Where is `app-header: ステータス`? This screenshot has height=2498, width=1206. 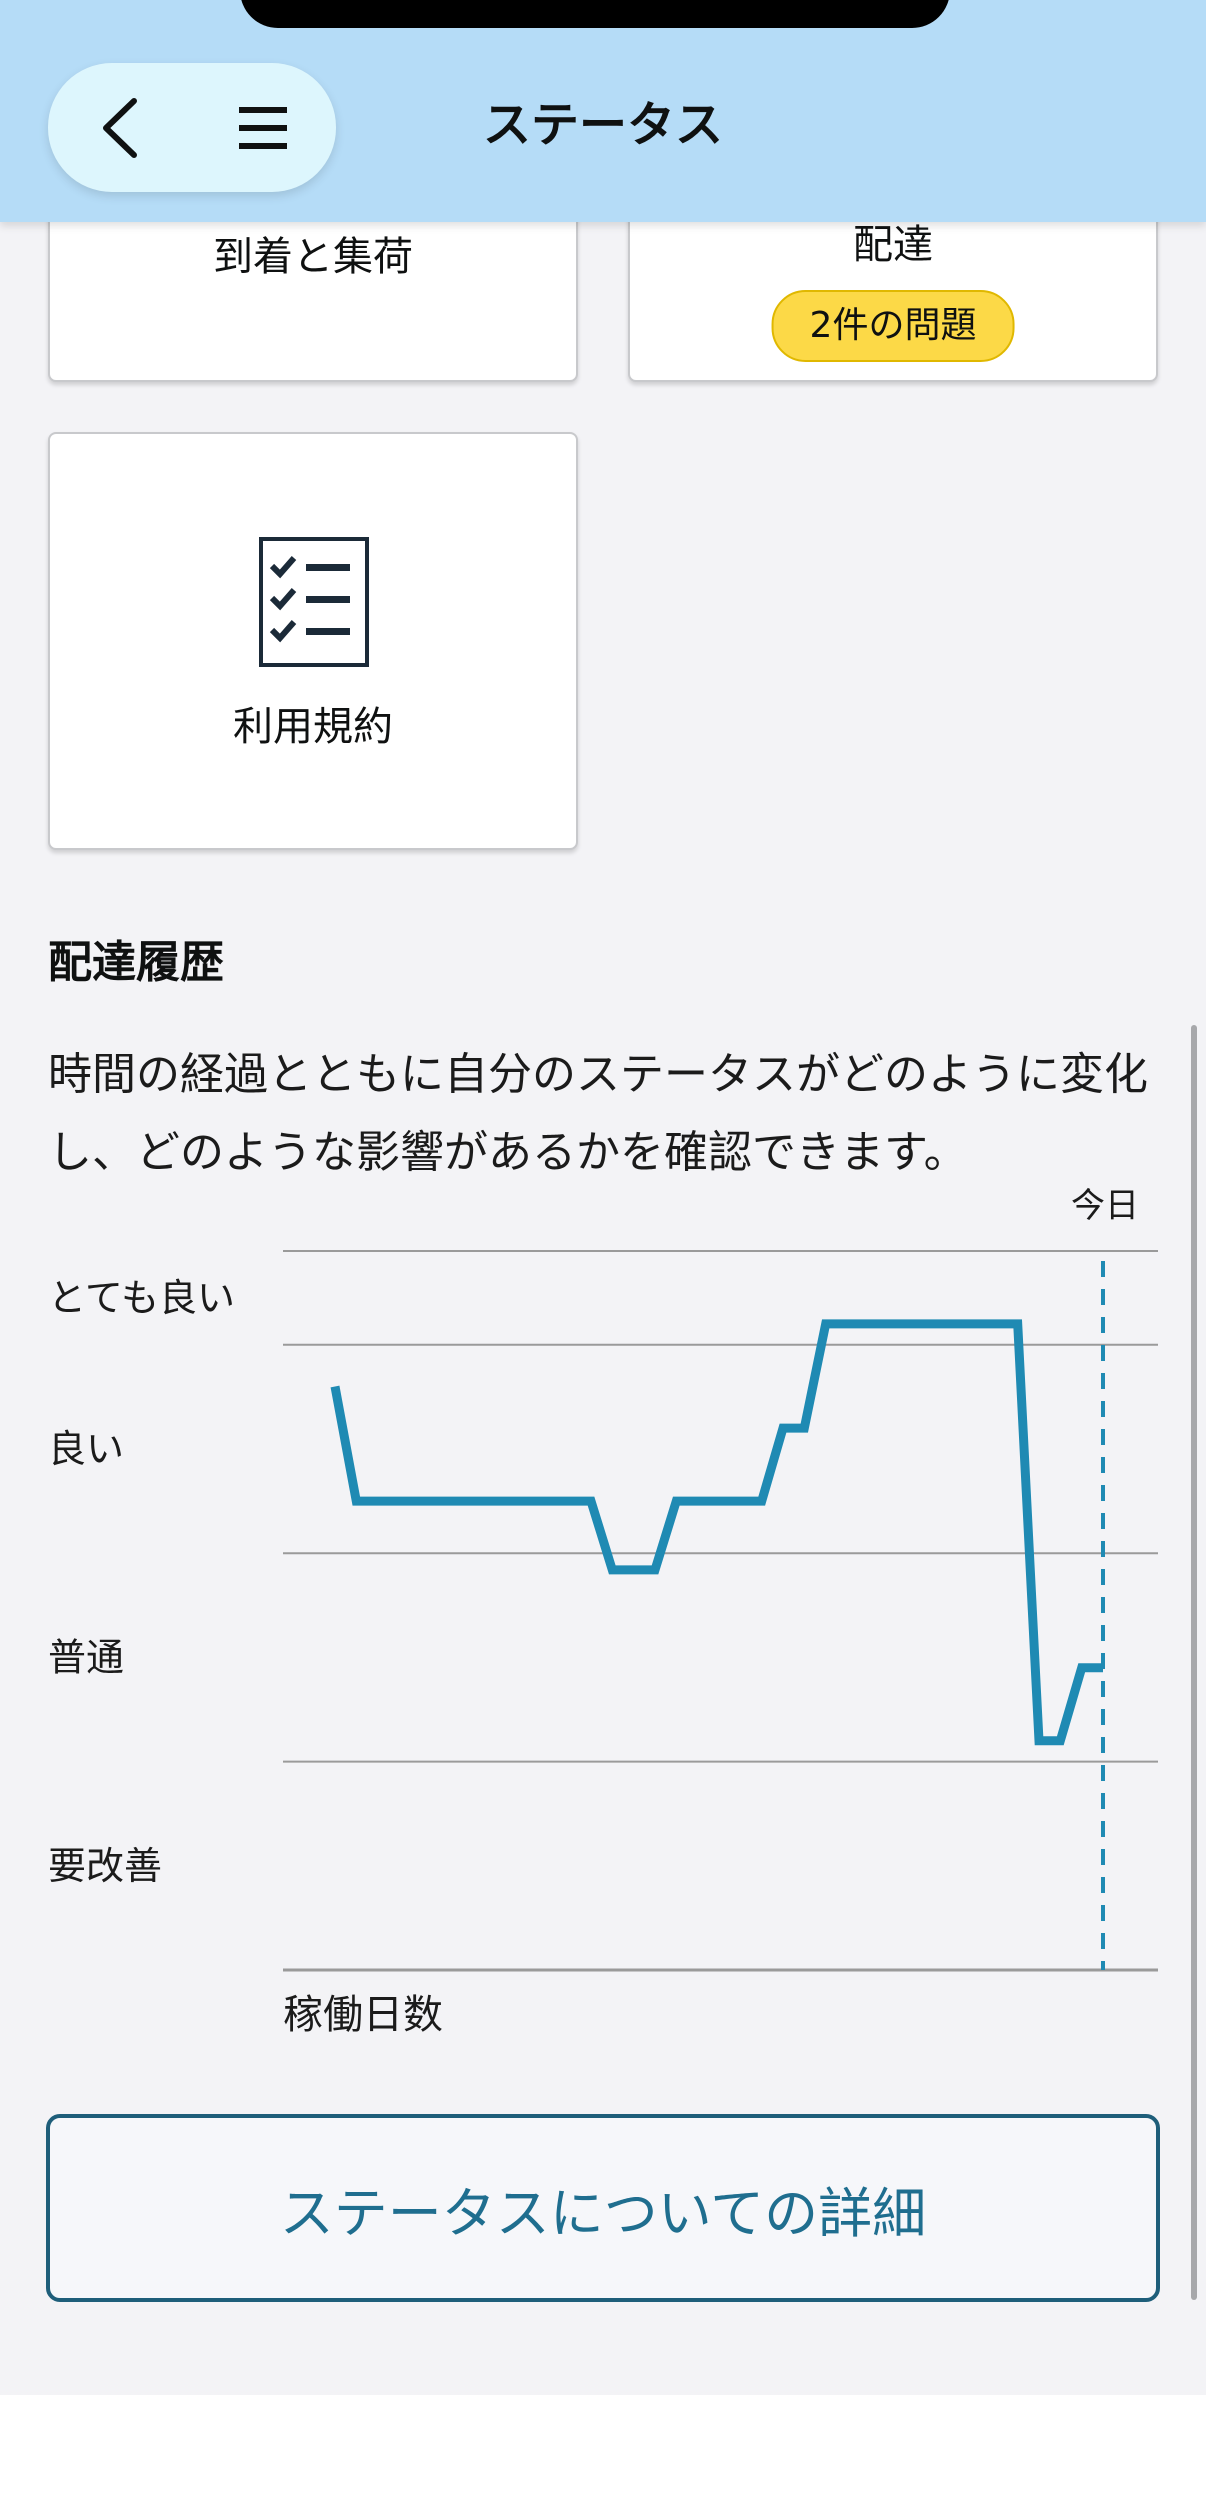 app-header: ステータス is located at coordinates (603, 111).